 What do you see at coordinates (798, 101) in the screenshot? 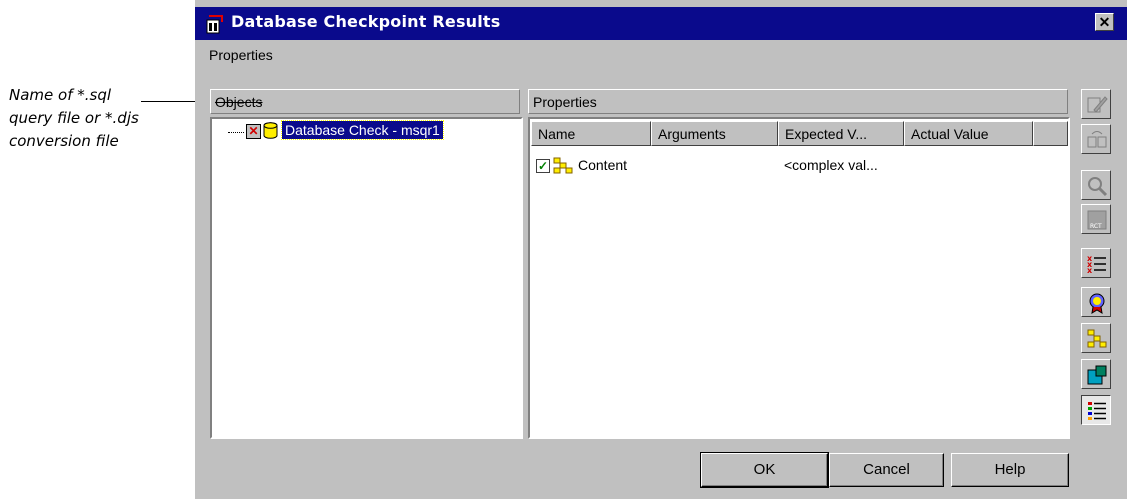
I see `properties-header: Properties` at bounding box center [798, 101].